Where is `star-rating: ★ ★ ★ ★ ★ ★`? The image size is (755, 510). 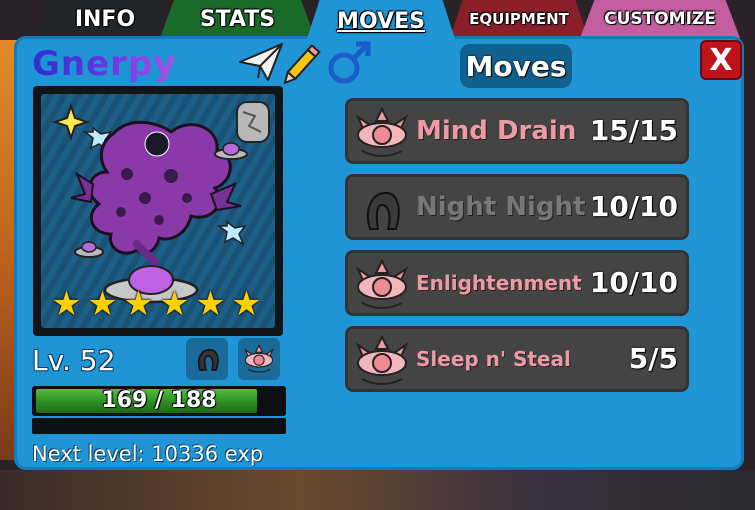
star-rating: ★ ★ ★ ★ ★ ★ is located at coordinates (160, 304).